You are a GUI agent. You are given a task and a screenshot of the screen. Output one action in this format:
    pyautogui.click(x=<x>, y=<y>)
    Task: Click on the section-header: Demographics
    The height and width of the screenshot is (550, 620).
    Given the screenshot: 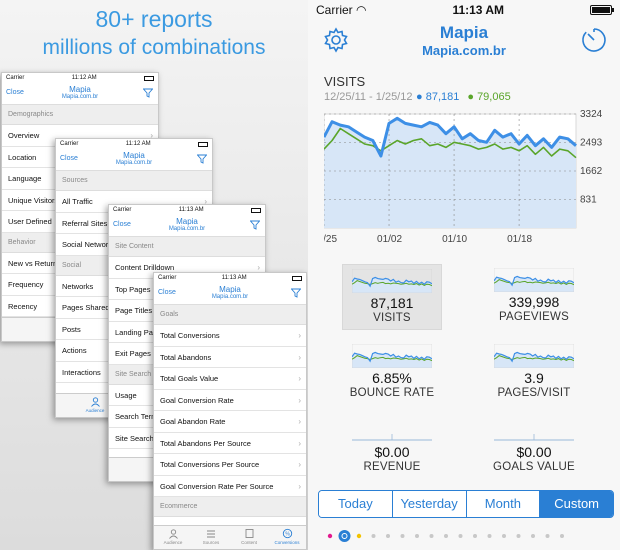 What is the action you would take?
    pyautogui.click(x=80, y=115)
    